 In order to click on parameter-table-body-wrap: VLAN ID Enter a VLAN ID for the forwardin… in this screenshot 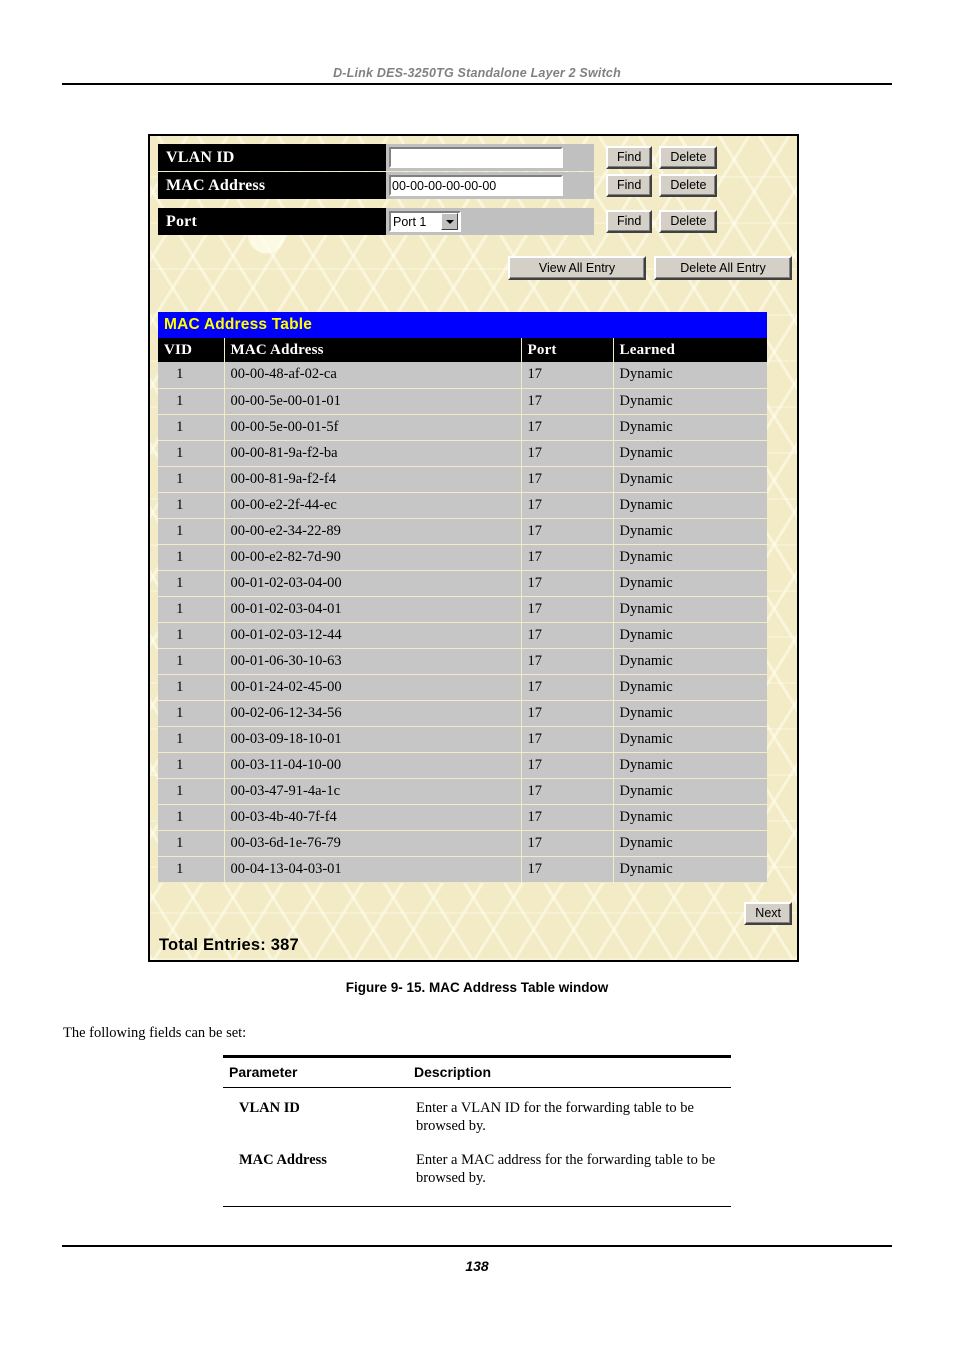, I will do `click(477, 1140)`.